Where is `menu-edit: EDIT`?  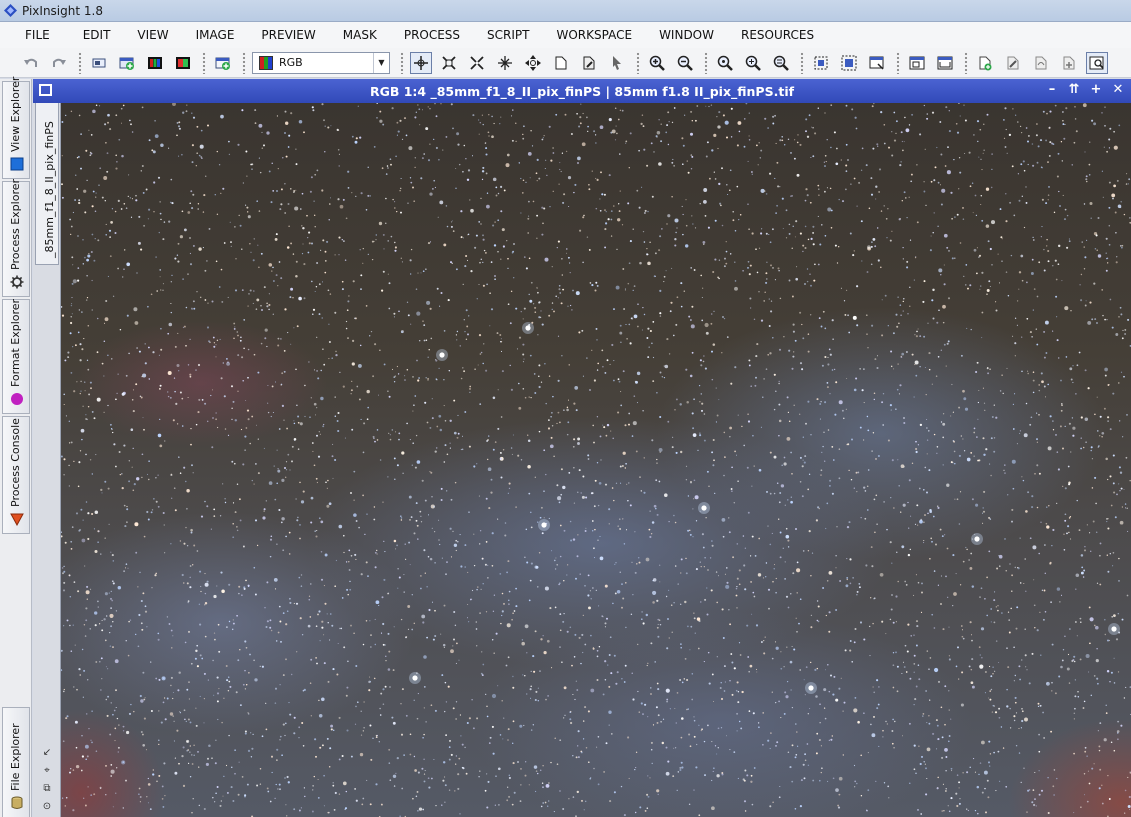 menu-edit: EDIT is located at coordinates (91, 35).